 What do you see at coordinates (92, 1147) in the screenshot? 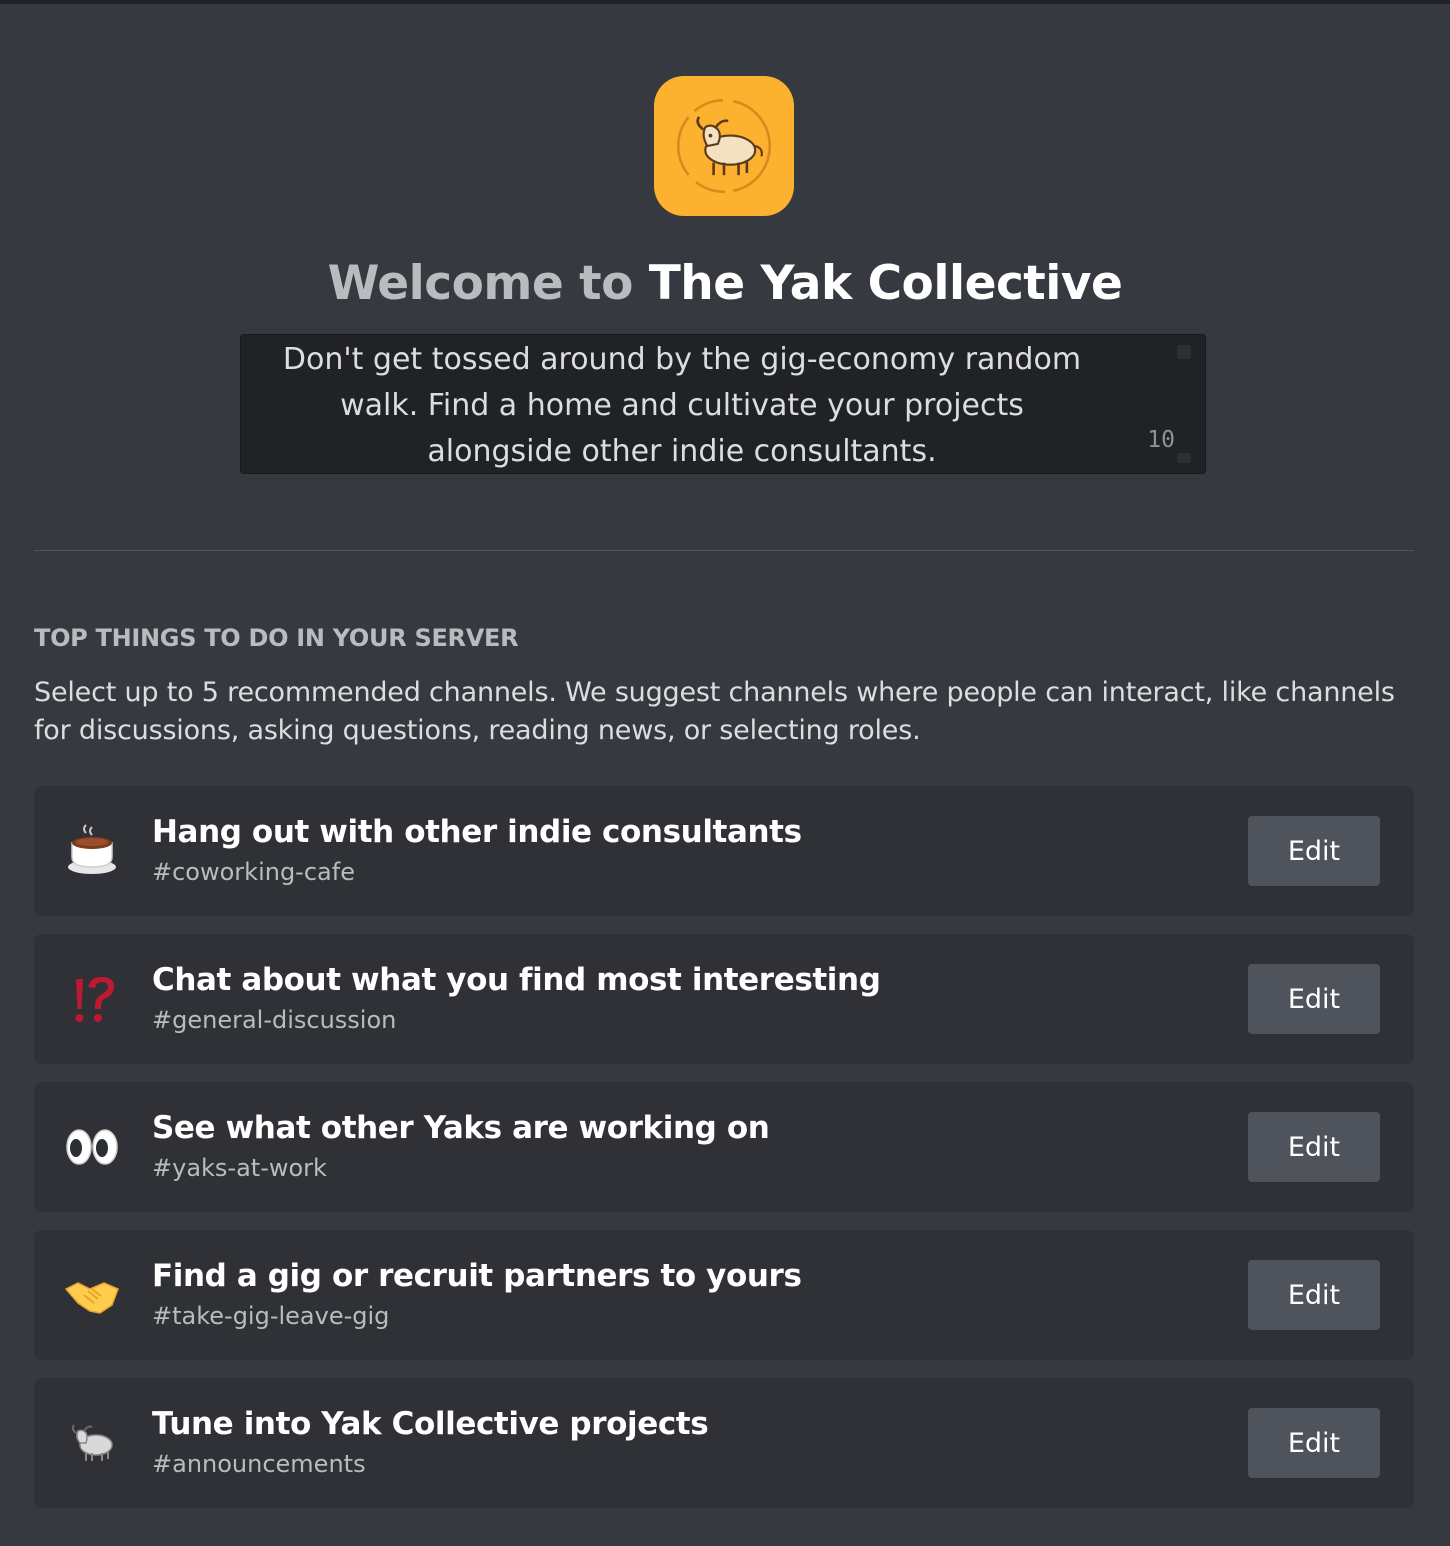
I see `eyes-icon` at bounding box center [92, 1147].